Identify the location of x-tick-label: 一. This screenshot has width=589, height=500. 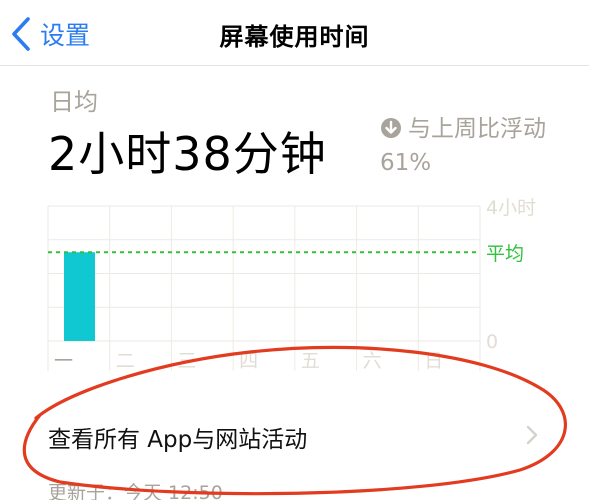
(63, 361).